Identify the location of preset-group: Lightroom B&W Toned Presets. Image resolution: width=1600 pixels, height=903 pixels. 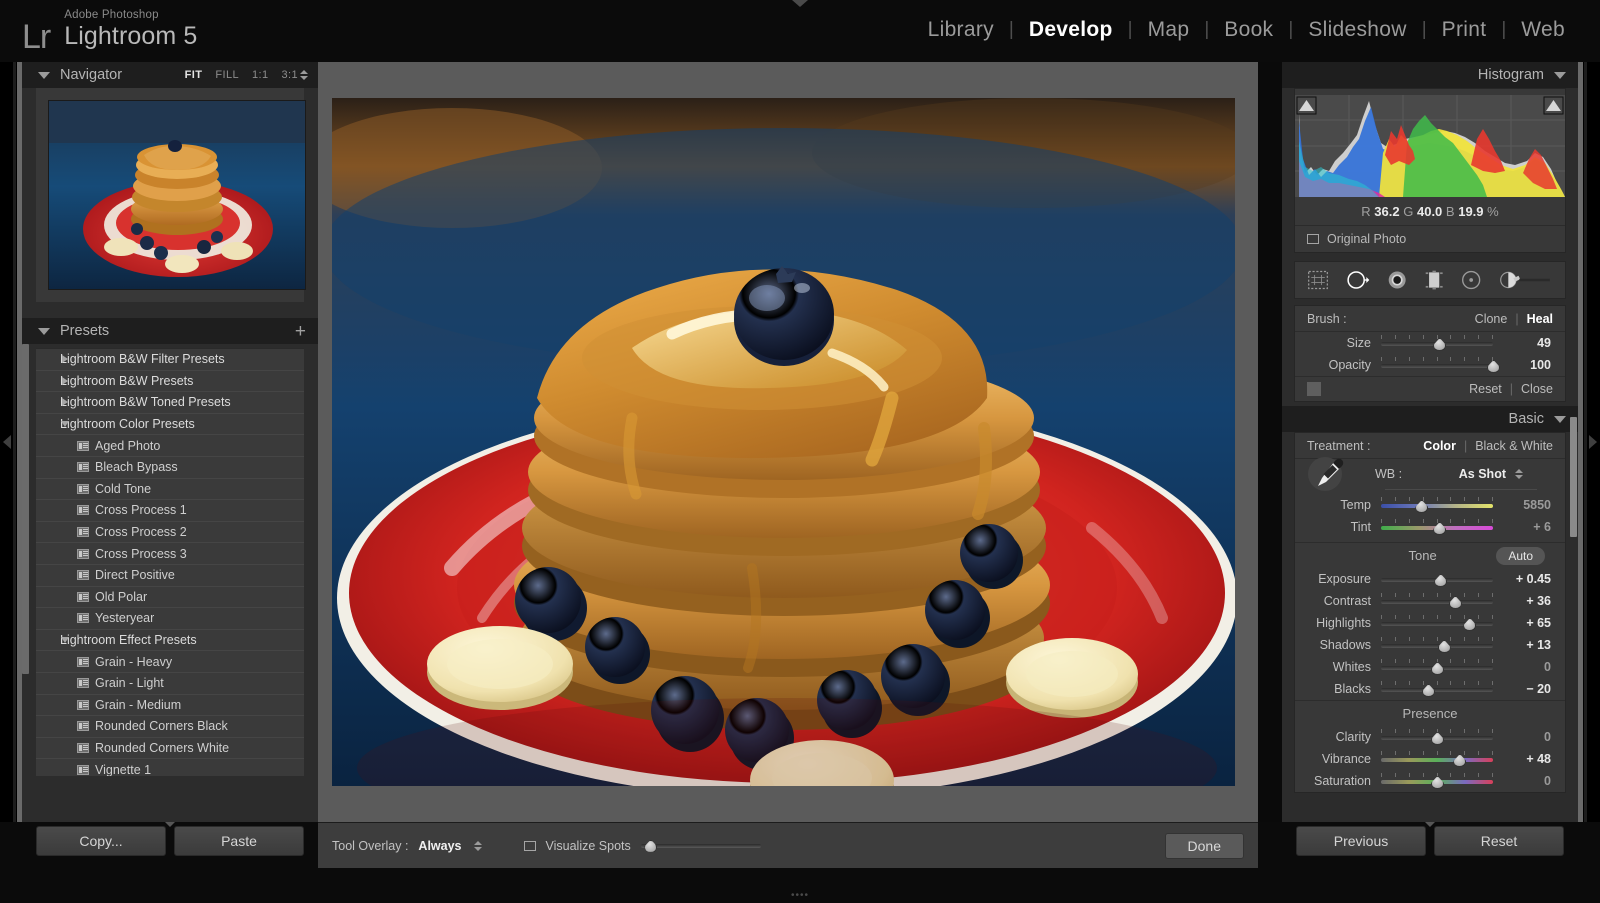
(170, 403).